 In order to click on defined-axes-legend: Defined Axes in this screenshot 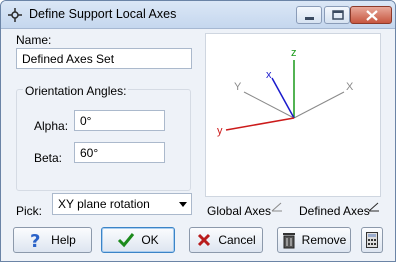, I will do `click(334, 211)`.